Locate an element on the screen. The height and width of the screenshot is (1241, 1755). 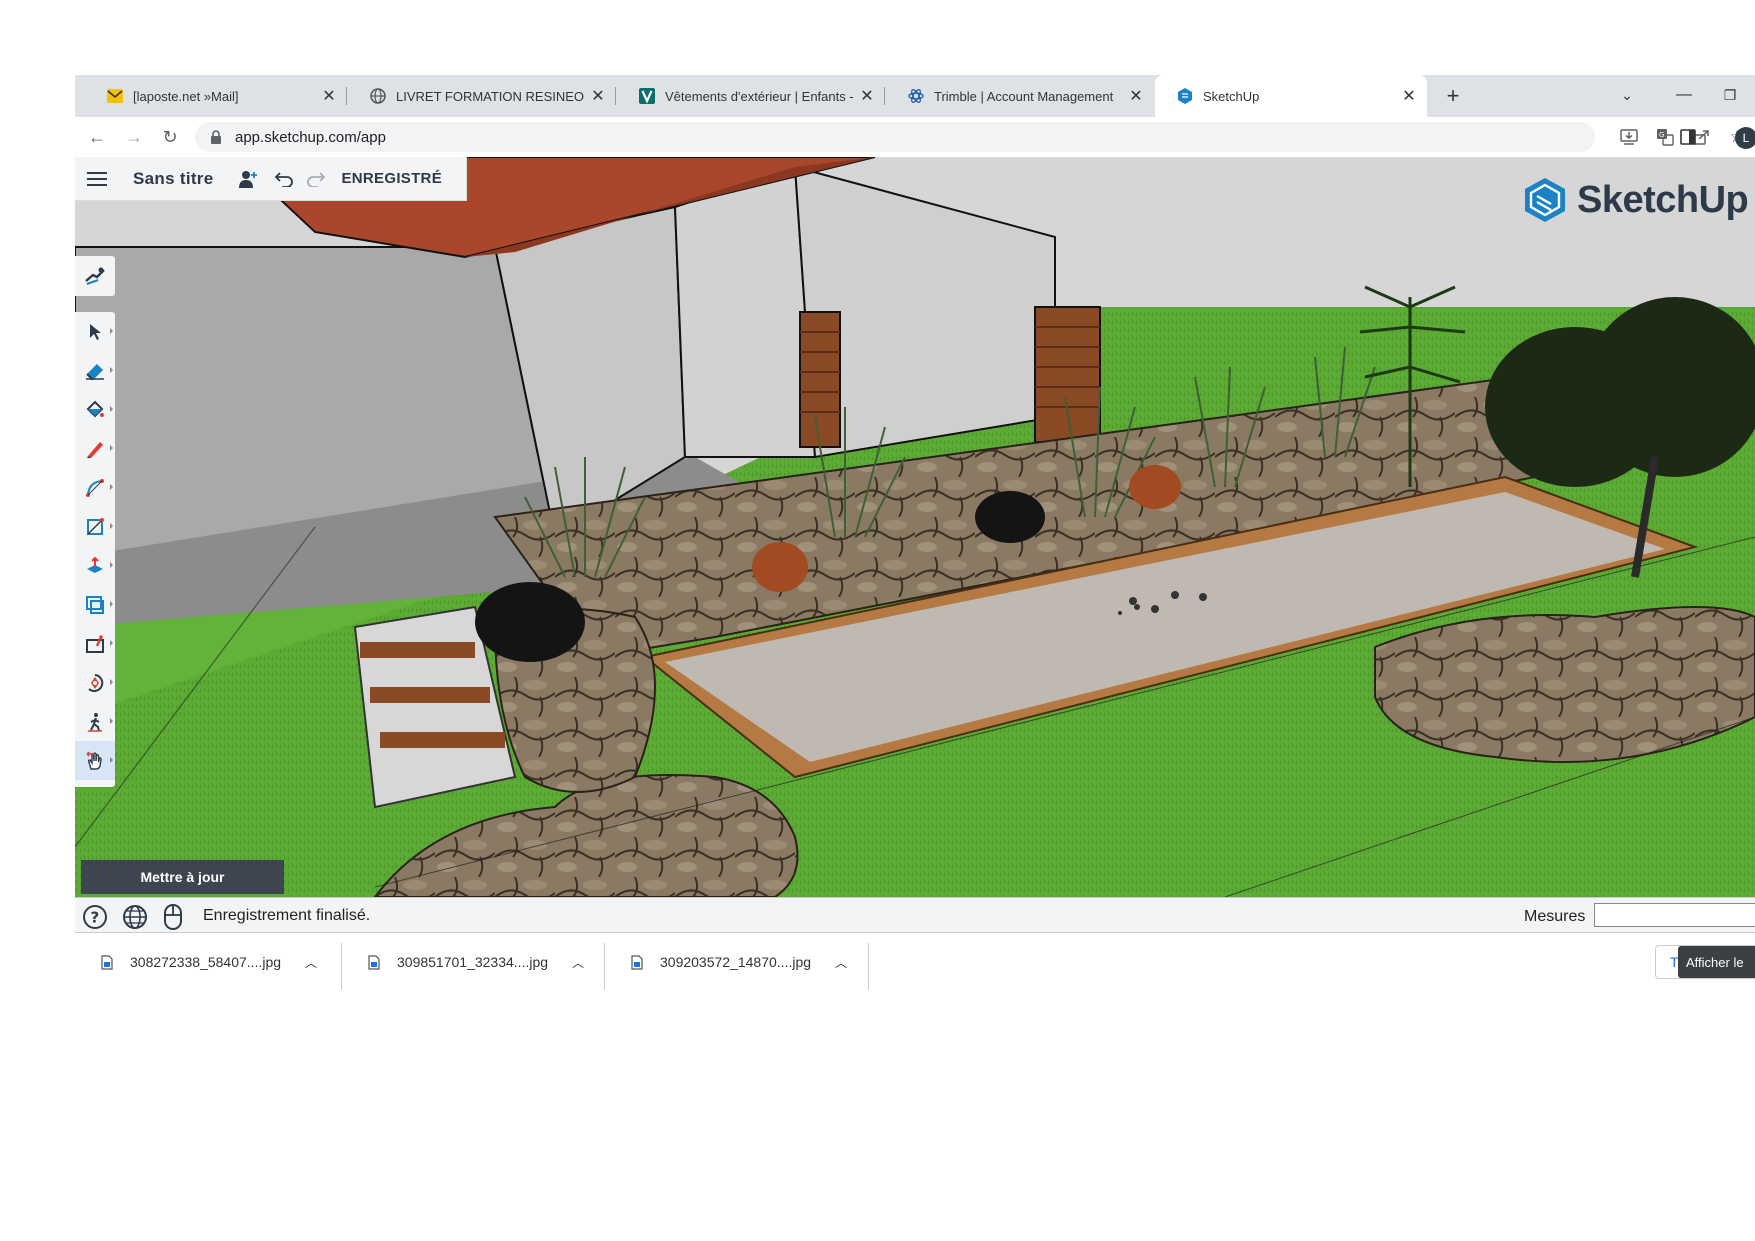
hand-icon is located at coordinates (94, 760).